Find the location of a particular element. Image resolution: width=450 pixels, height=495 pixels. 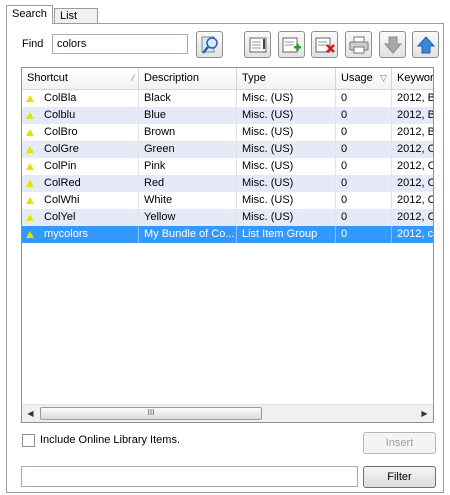

table-row: ColWhi White Misc. (US) 0 2012, C is located at coordinates (227, 200).